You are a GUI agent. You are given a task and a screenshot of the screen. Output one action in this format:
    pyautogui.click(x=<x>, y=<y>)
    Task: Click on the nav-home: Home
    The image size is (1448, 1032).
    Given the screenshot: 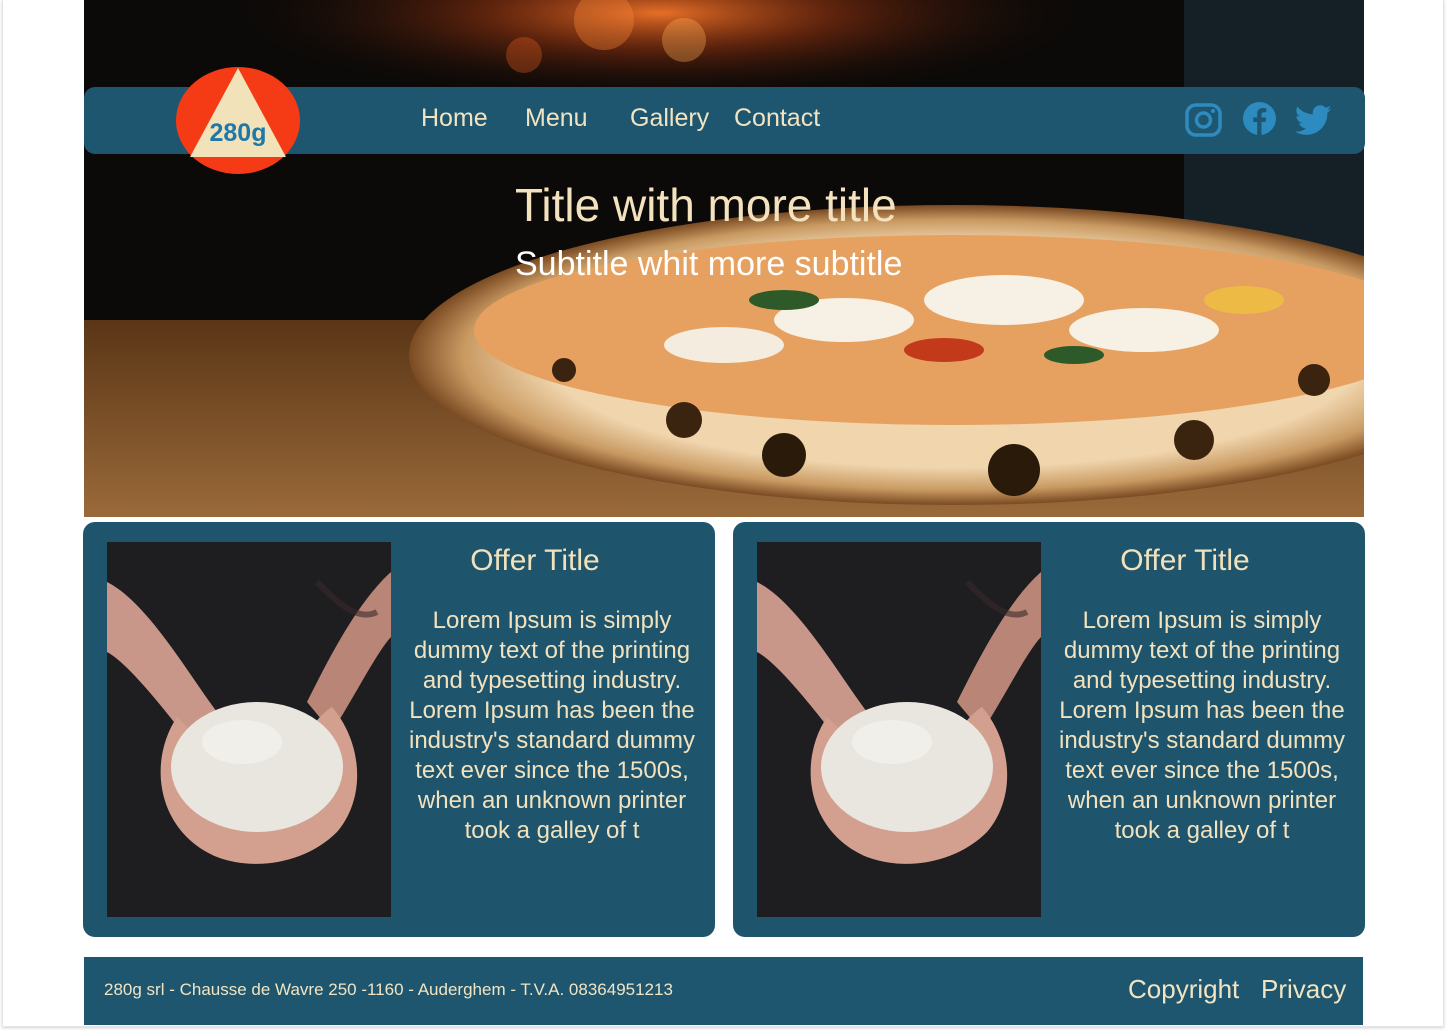 What is the action you would take?
    pyautogui.click(x=454, y=118)
    